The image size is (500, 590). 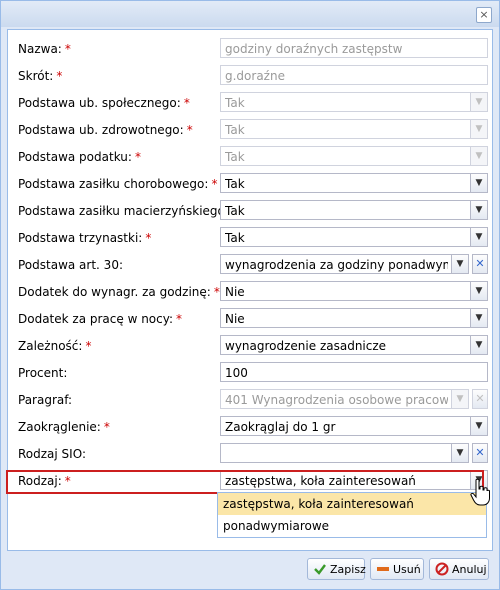 I want to click on form-row: Nazwa: * godziny doraźnych zastępstw, so click(x=250, y=50).